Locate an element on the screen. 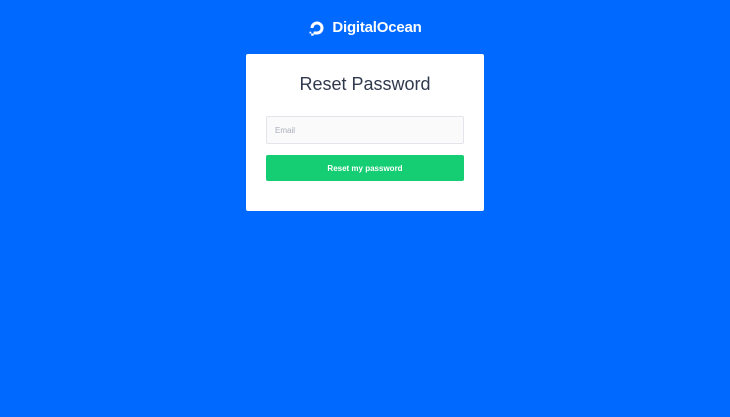  reset-password-card: Reset Password Reset my password is located at coordinates (365, 132).